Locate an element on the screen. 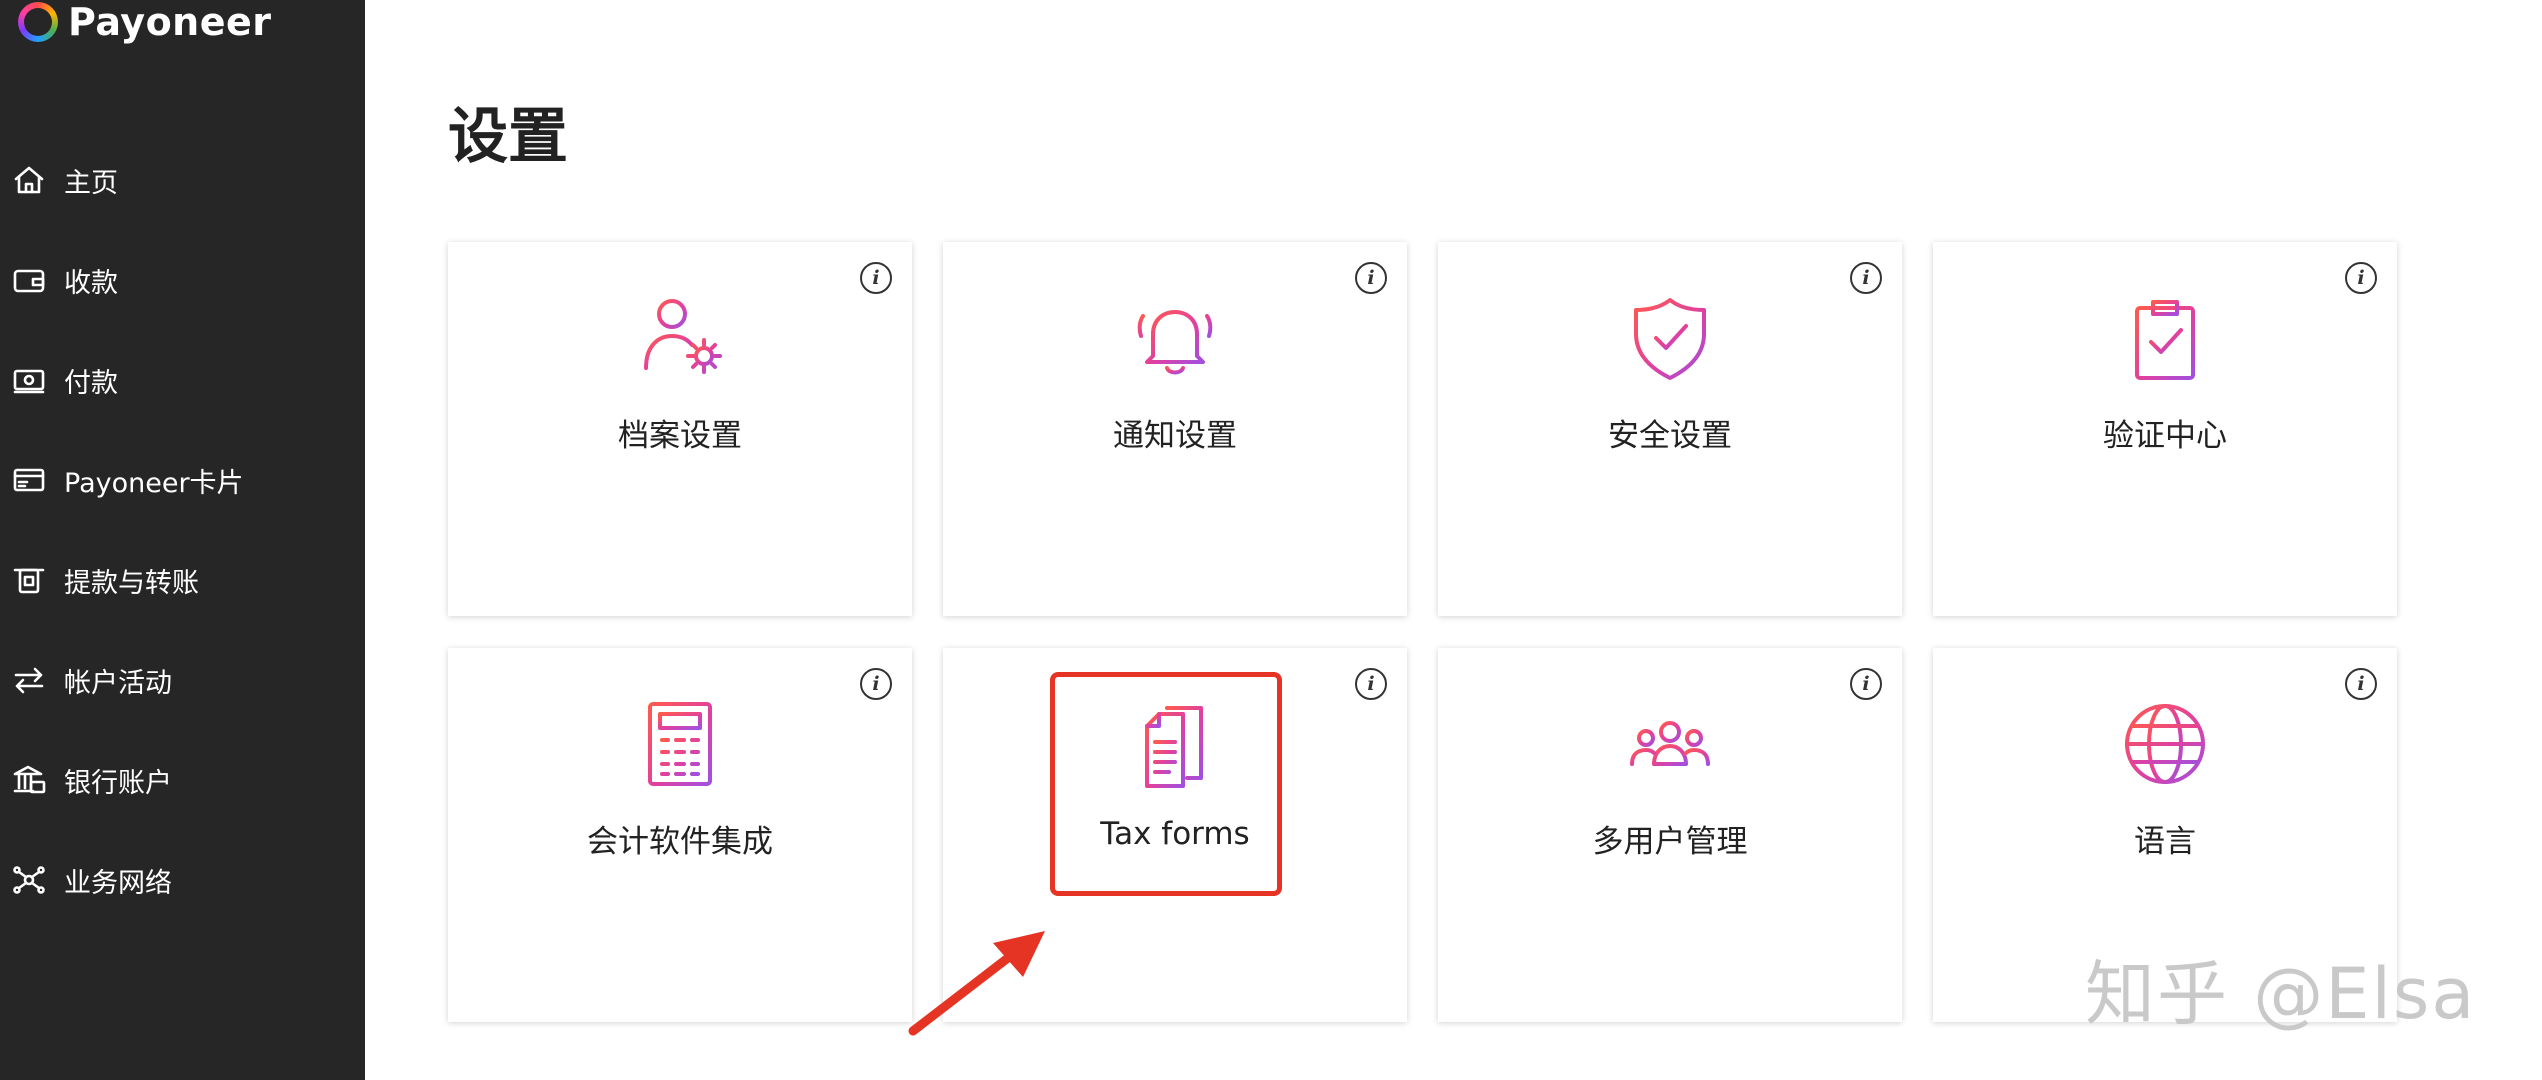 This screenshot has width=2542, height=1080. brand-name: Payoneer is located at coordinates (170, 22).